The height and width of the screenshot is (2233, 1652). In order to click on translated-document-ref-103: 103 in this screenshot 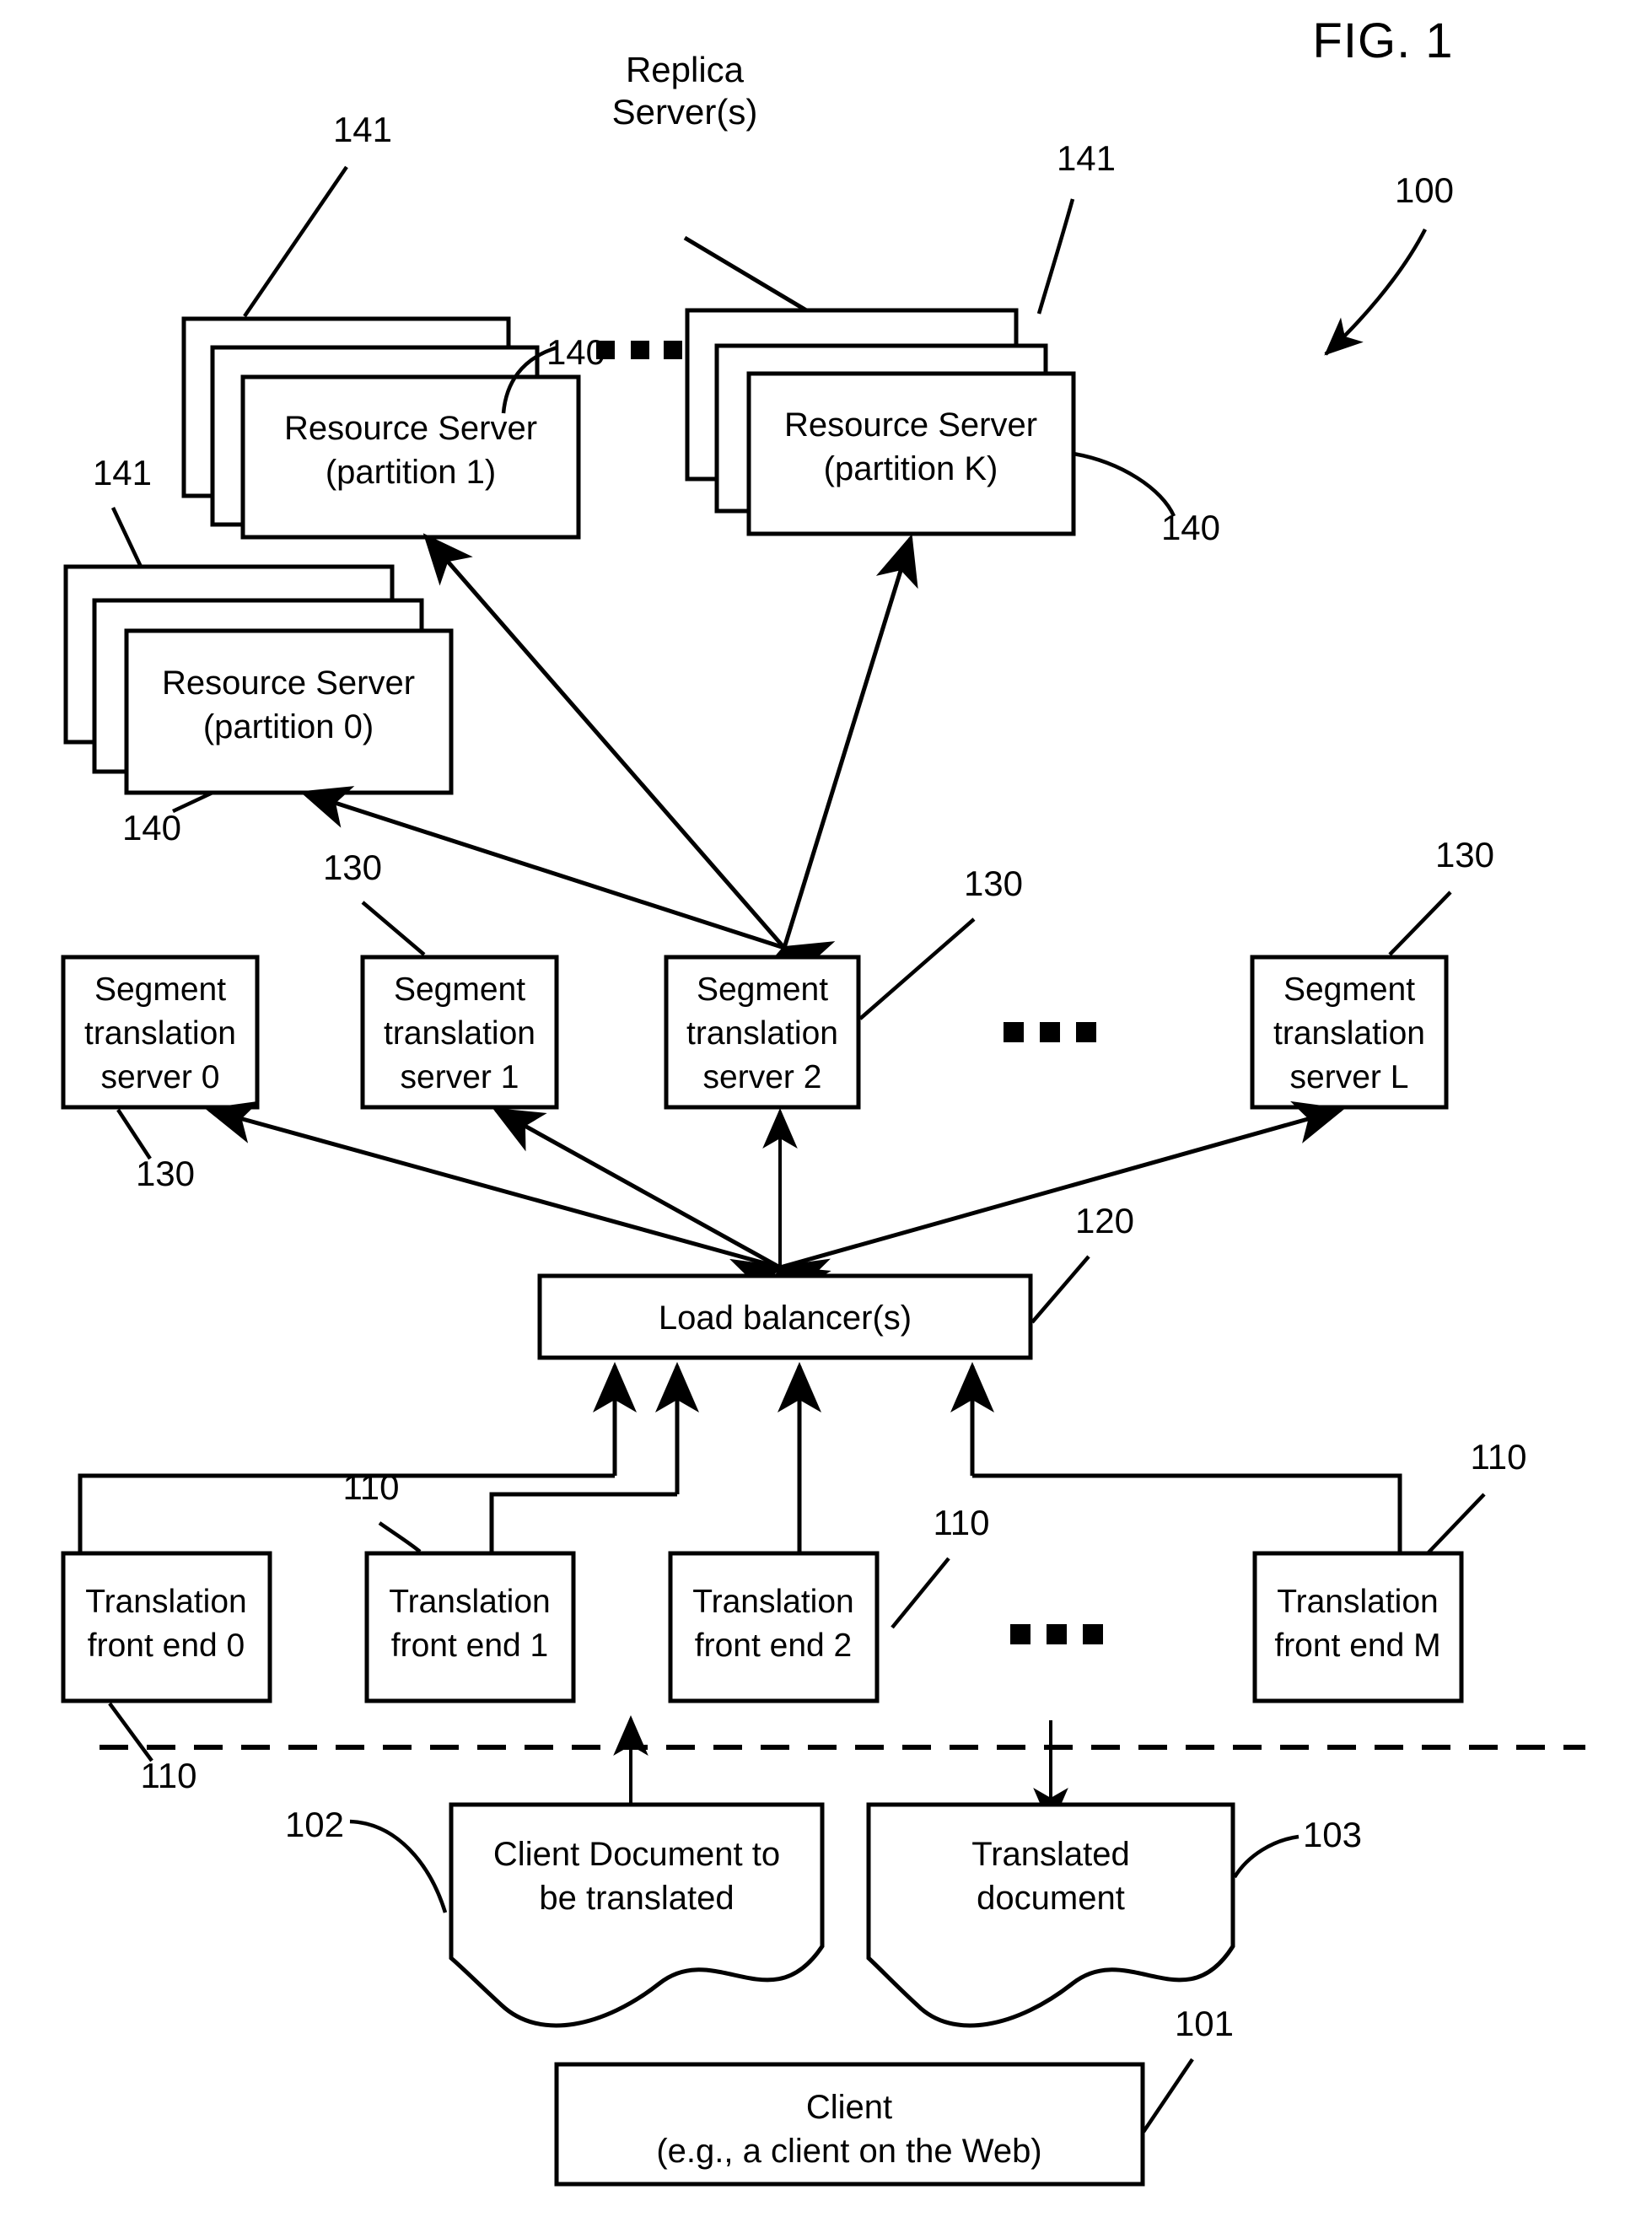, I will do `click(1333, 1834)`.